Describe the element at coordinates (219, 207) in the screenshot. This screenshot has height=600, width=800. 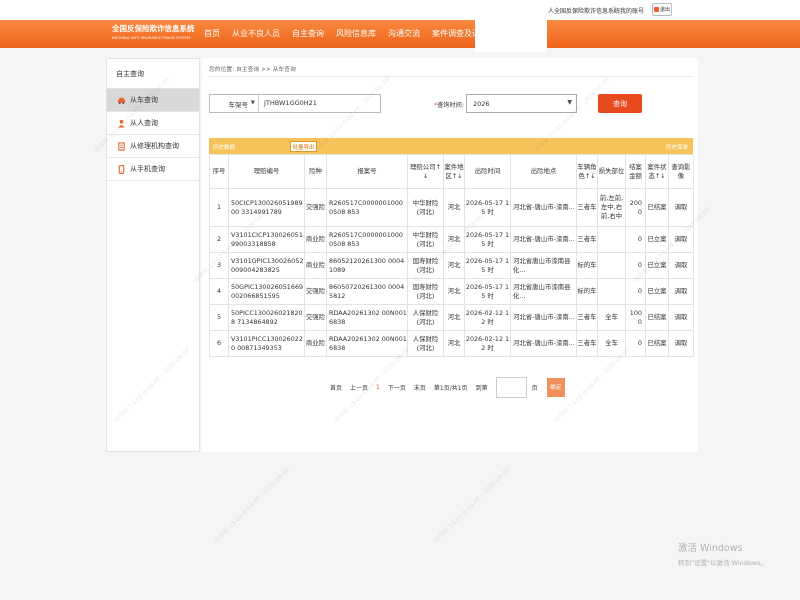
I see `cell: 1` at that location.